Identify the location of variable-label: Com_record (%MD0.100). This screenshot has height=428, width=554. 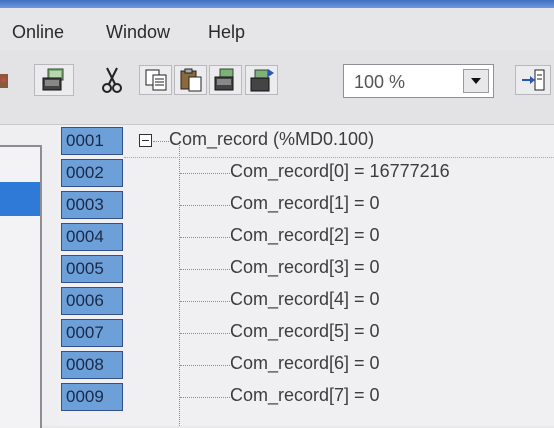
(272, 139).